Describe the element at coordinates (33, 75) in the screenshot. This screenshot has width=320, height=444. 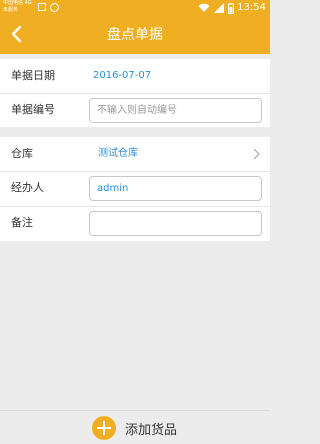
I see `date-label: 单据日期` at that location.